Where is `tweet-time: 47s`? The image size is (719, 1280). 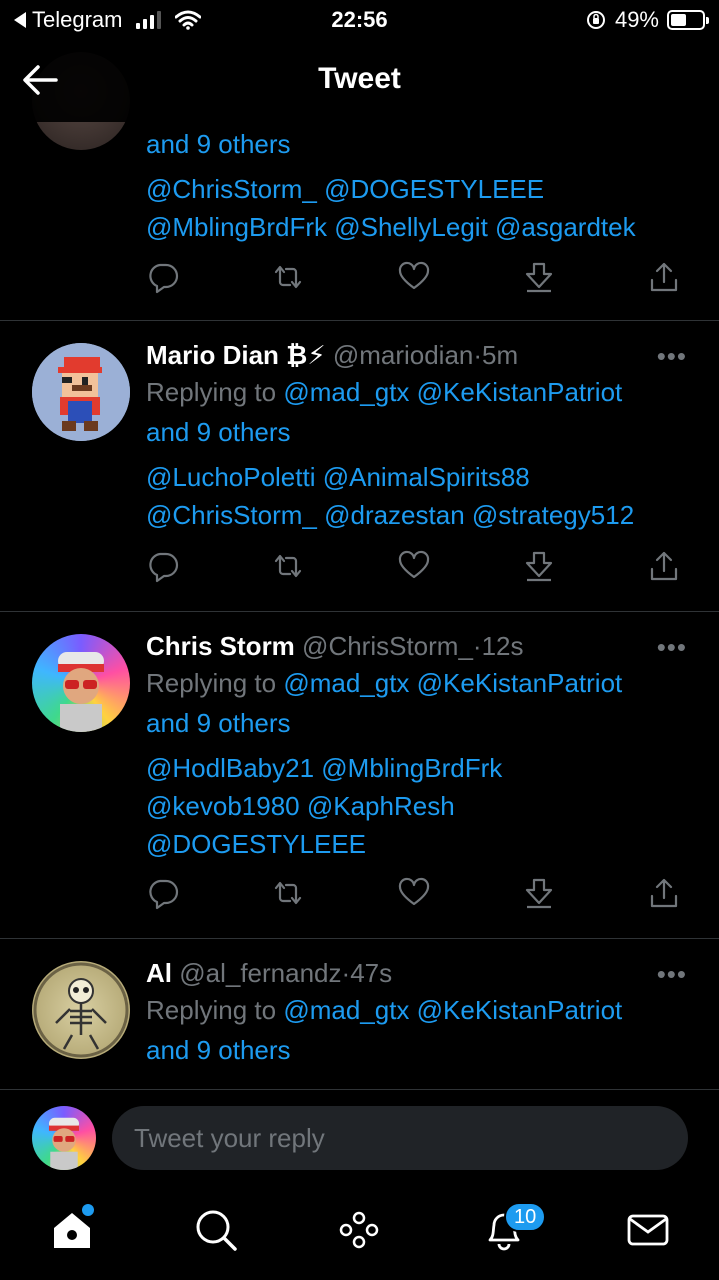
tweet-time: 47s is located at coordinates (371, 973).